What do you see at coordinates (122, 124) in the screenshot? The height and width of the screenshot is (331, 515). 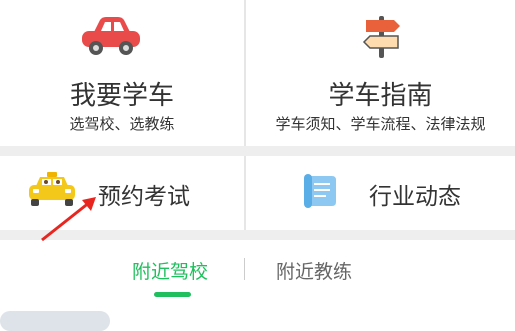 I see `learn-driving-subtitle: 选驾校、选教练` at bounding box center [122, 124].